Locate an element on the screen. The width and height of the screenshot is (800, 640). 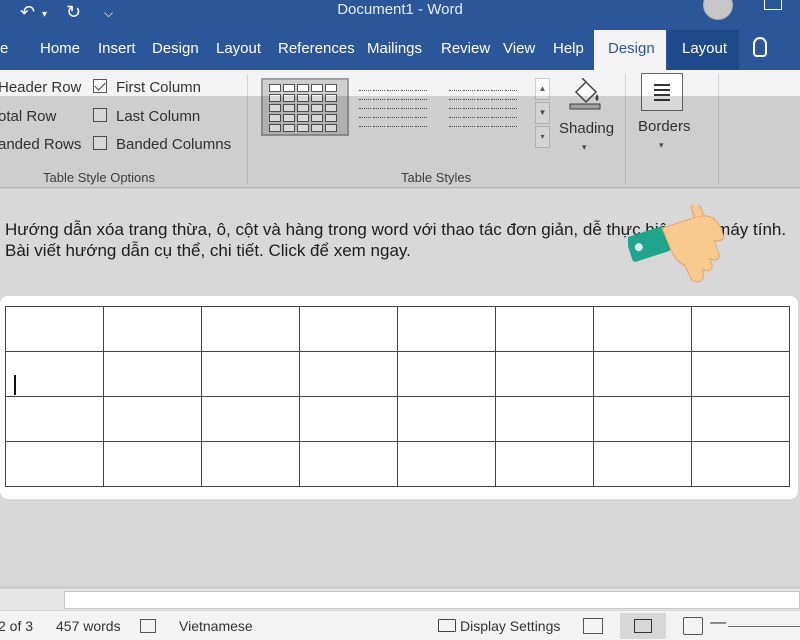
table-styles-group-label: Table Styles is located at coordinates (436, 177).